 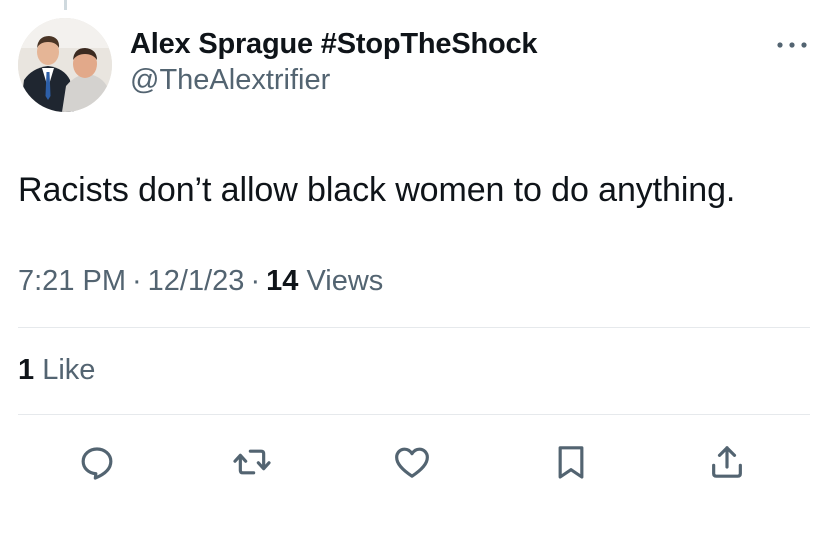 What do you see at coordinates (65, 5) in the screenshot?
I see `thread-connector-line` at bounding box center [65, 5].